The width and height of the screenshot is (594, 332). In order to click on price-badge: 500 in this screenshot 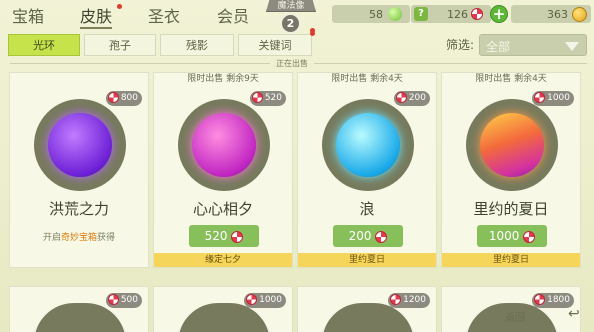, I will do `click(123, 300)`.